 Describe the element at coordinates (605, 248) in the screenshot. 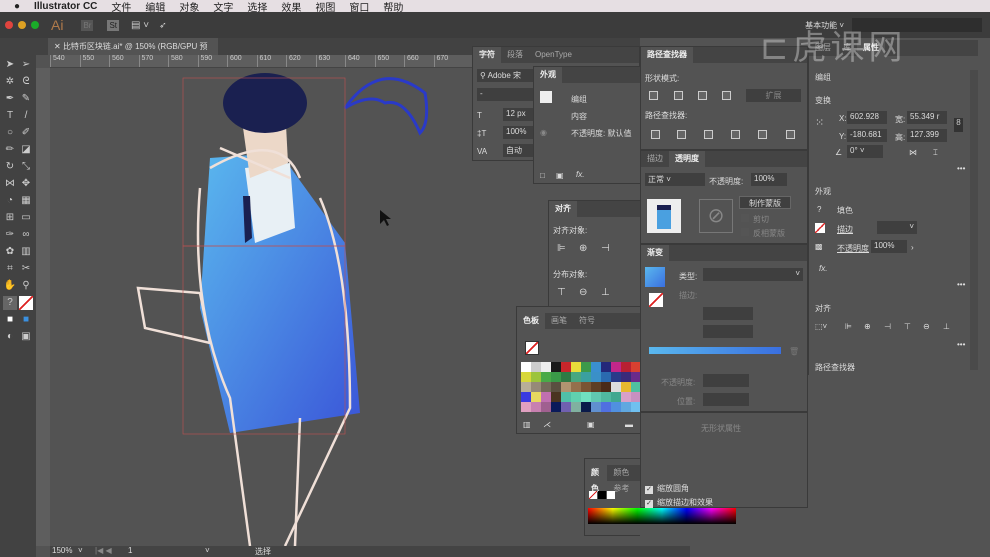

I see `align-right-icon: ⊣` at that location.